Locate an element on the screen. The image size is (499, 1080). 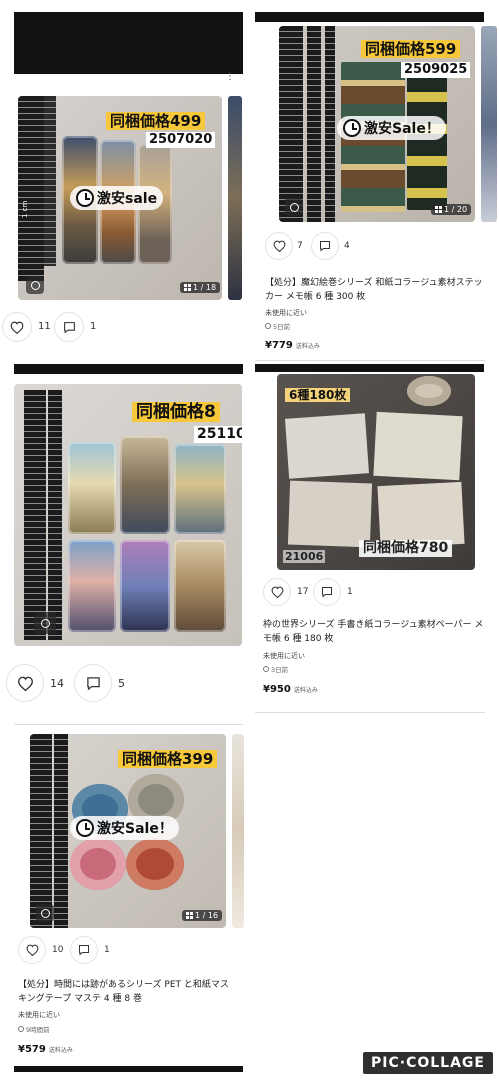
promo-code-label: 25110 is located at coordinates (218, 434).